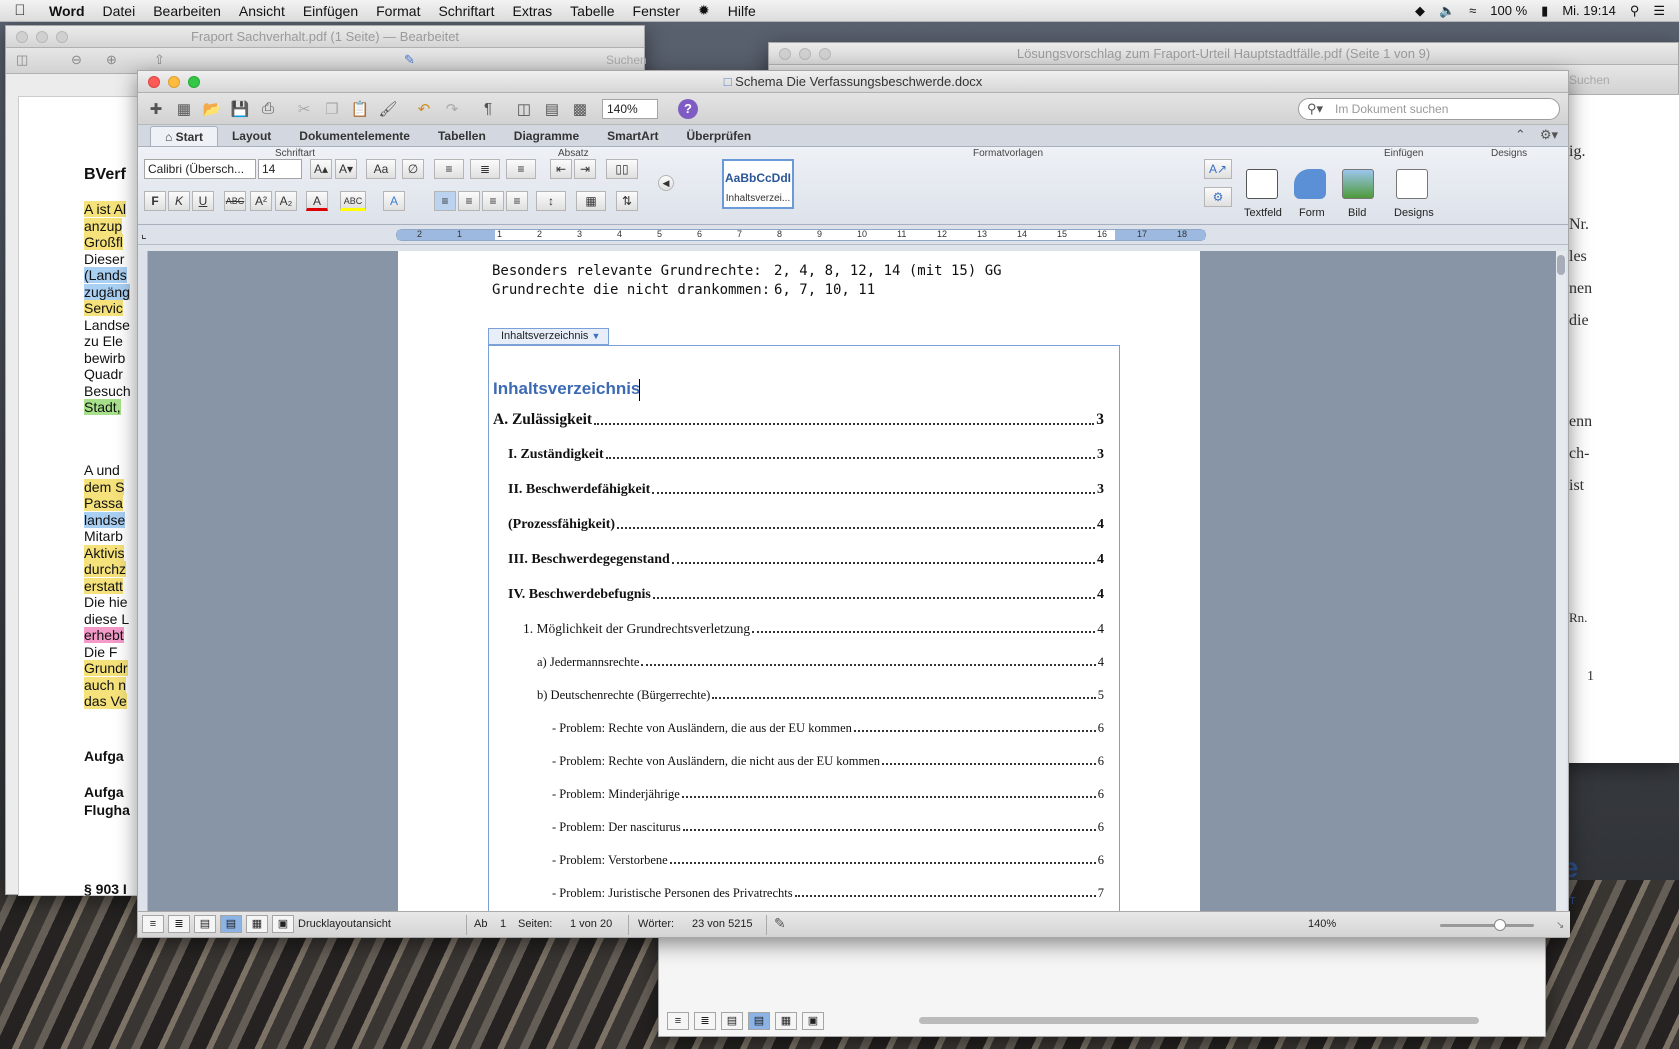 The width and height of the screenshot is (1679, 1049). Describe the element at coordinates (280, 169) in the screenshot. I see `font-size-select: 14` at that location.